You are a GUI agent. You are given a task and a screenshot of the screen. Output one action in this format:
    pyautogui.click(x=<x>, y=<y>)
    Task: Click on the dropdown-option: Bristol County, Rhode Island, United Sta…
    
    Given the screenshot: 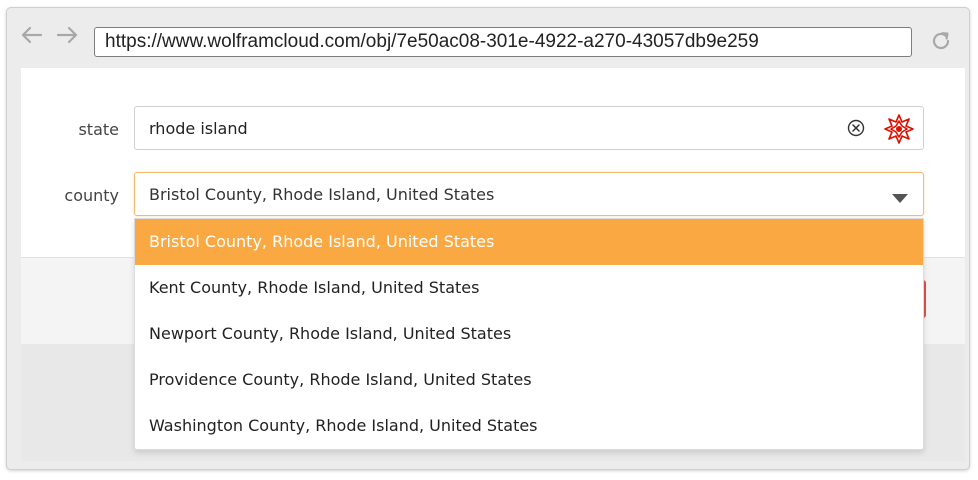 What is the action you would take?
    pyautogui.click(x=529, y=242)
    